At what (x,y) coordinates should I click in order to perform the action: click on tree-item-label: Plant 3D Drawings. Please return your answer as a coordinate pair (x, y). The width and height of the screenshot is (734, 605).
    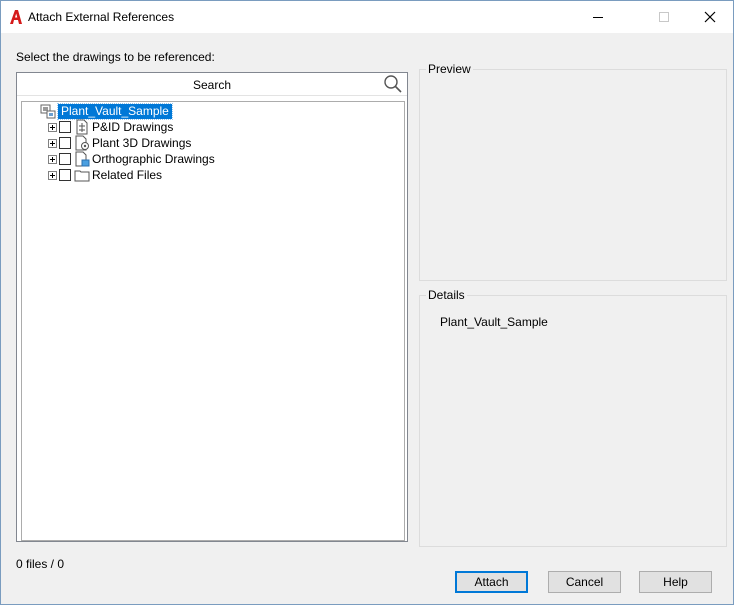
    Looking at the image, I should click on (142, 143).